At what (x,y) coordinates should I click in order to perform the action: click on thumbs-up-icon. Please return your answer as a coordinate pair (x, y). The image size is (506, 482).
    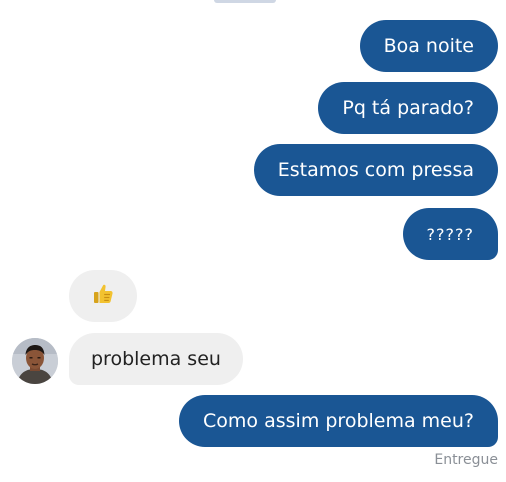
    Looking at the image, I should click on (103, 296).